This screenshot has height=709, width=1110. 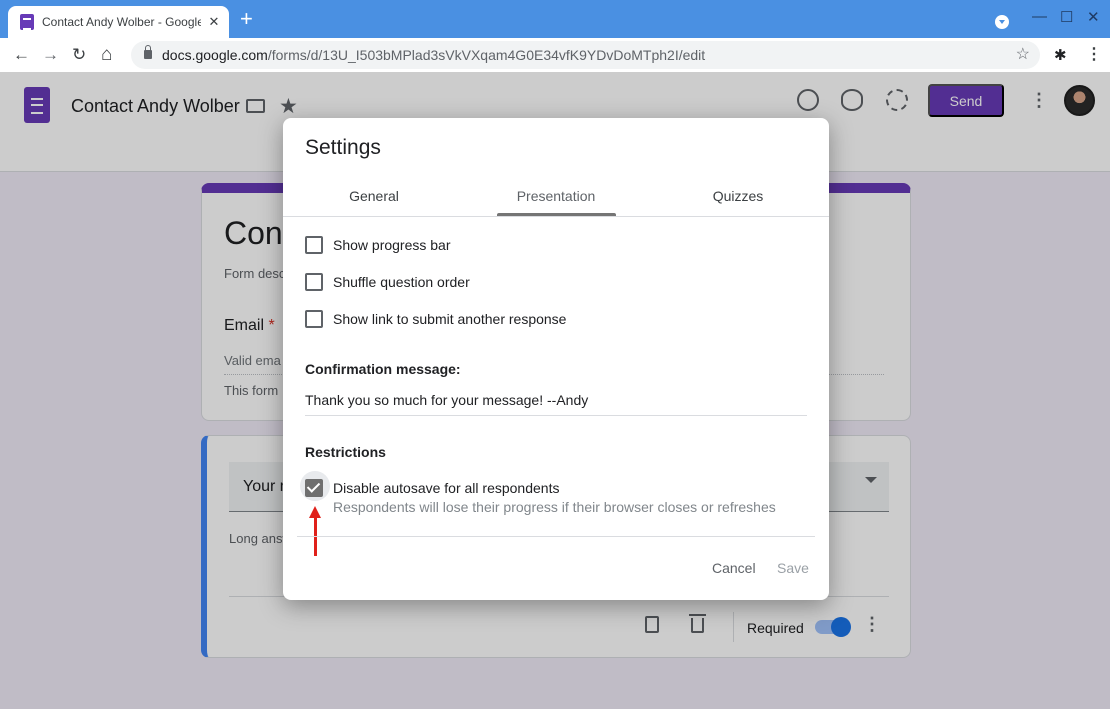 What do you see at coordinates (1039, 16) in the screenshot?
I see `window-minimize-icon: —` at bounding box center [1039, 16].